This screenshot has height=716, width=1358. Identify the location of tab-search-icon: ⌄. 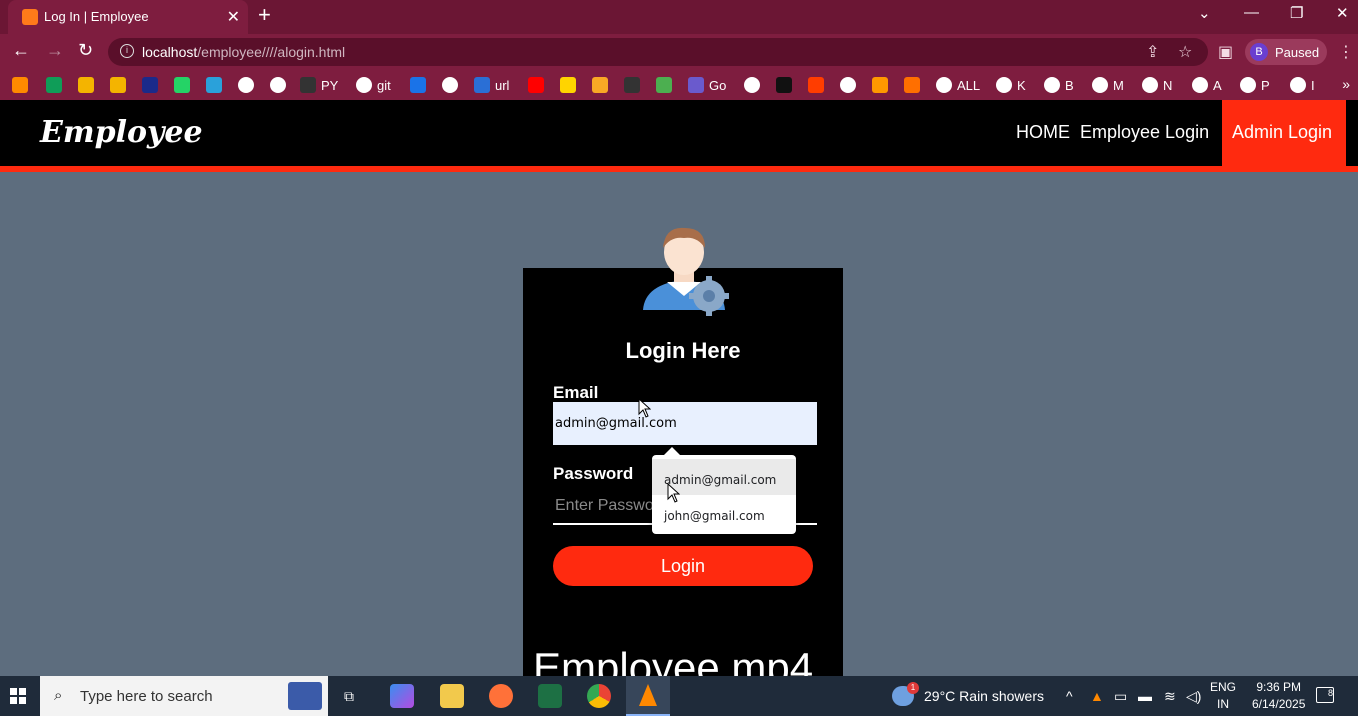
(1204, 13).